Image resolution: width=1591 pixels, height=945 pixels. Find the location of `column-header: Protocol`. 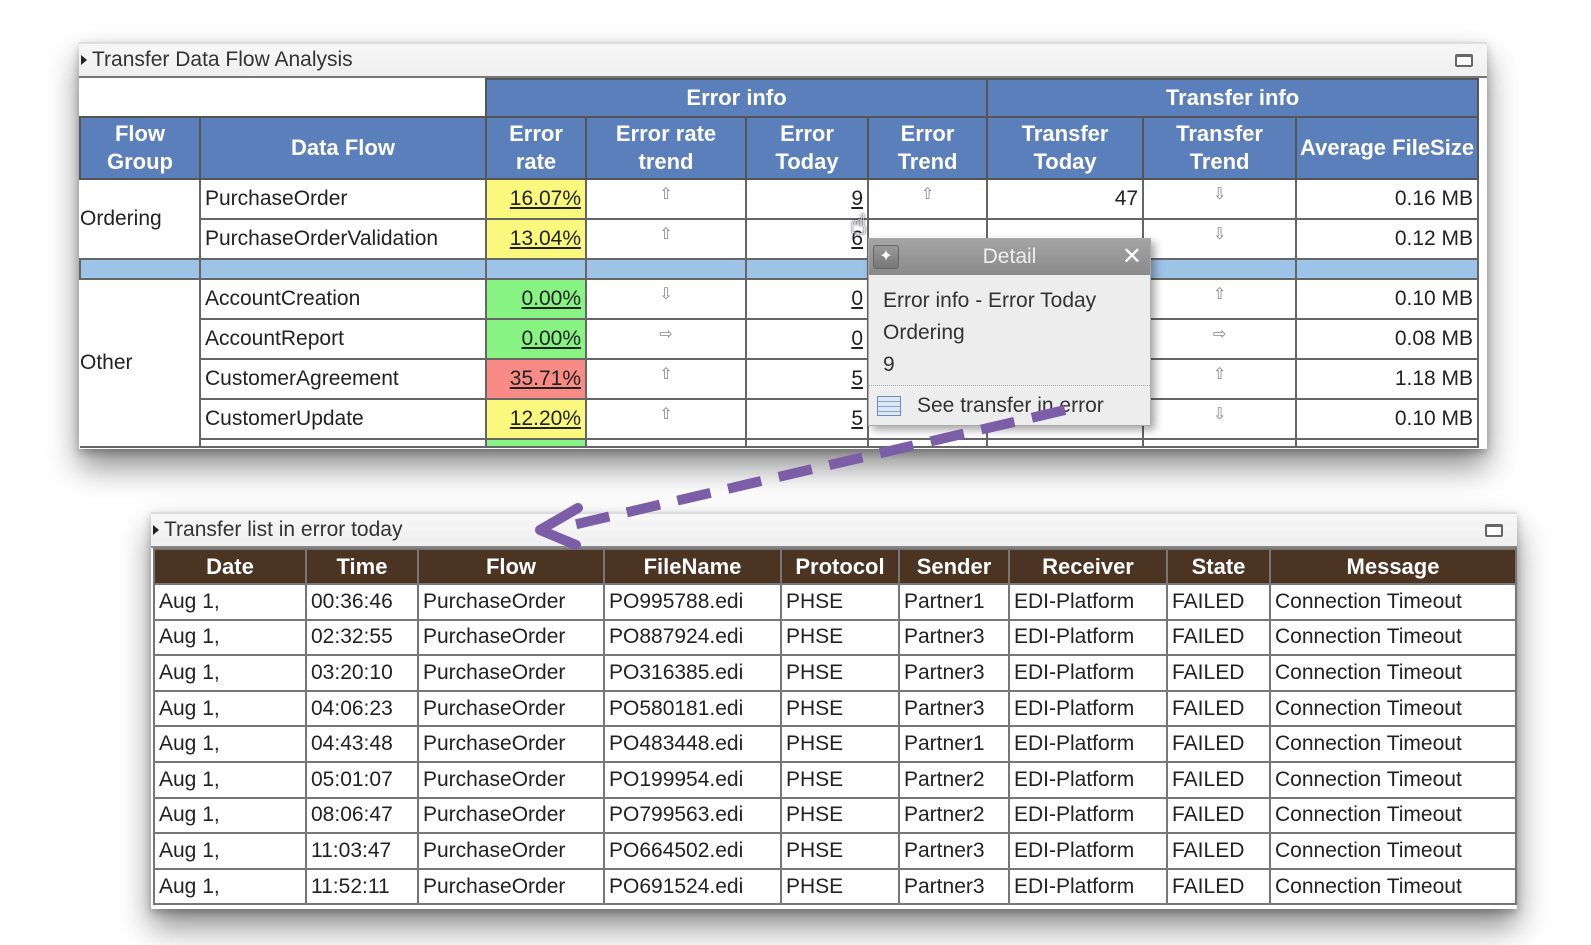

column-header: Protocol is located at coordinates (840, 566).